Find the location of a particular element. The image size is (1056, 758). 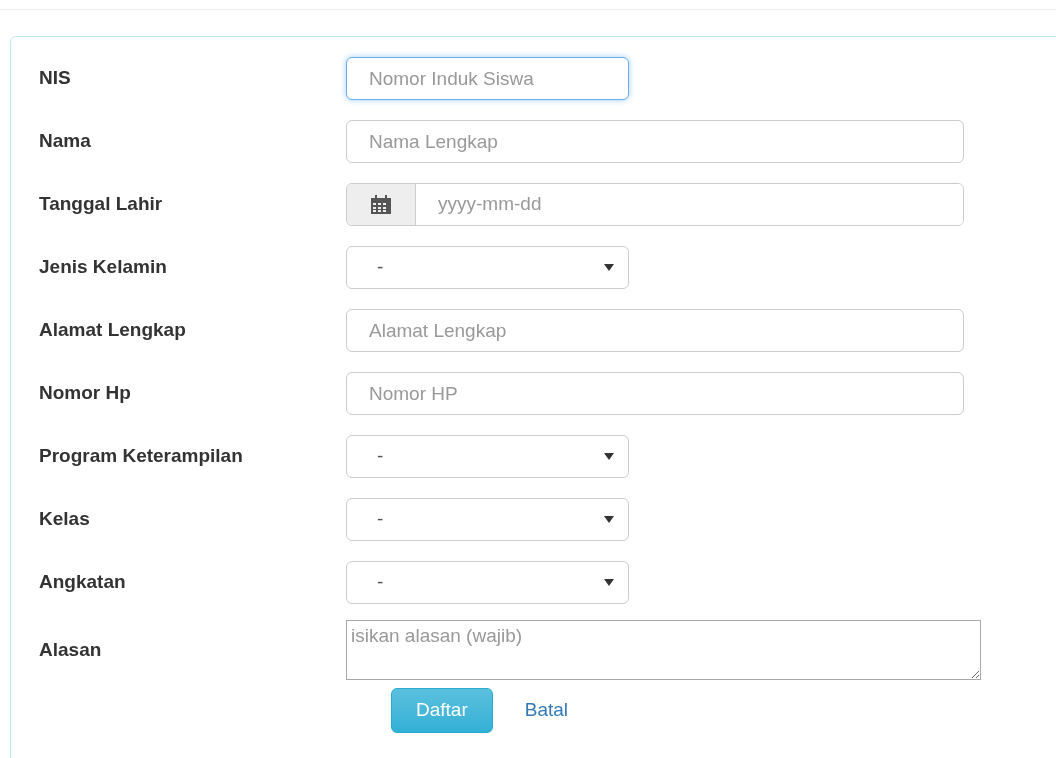

field-label: Nomor Hp is located at coordinates (85, 393).